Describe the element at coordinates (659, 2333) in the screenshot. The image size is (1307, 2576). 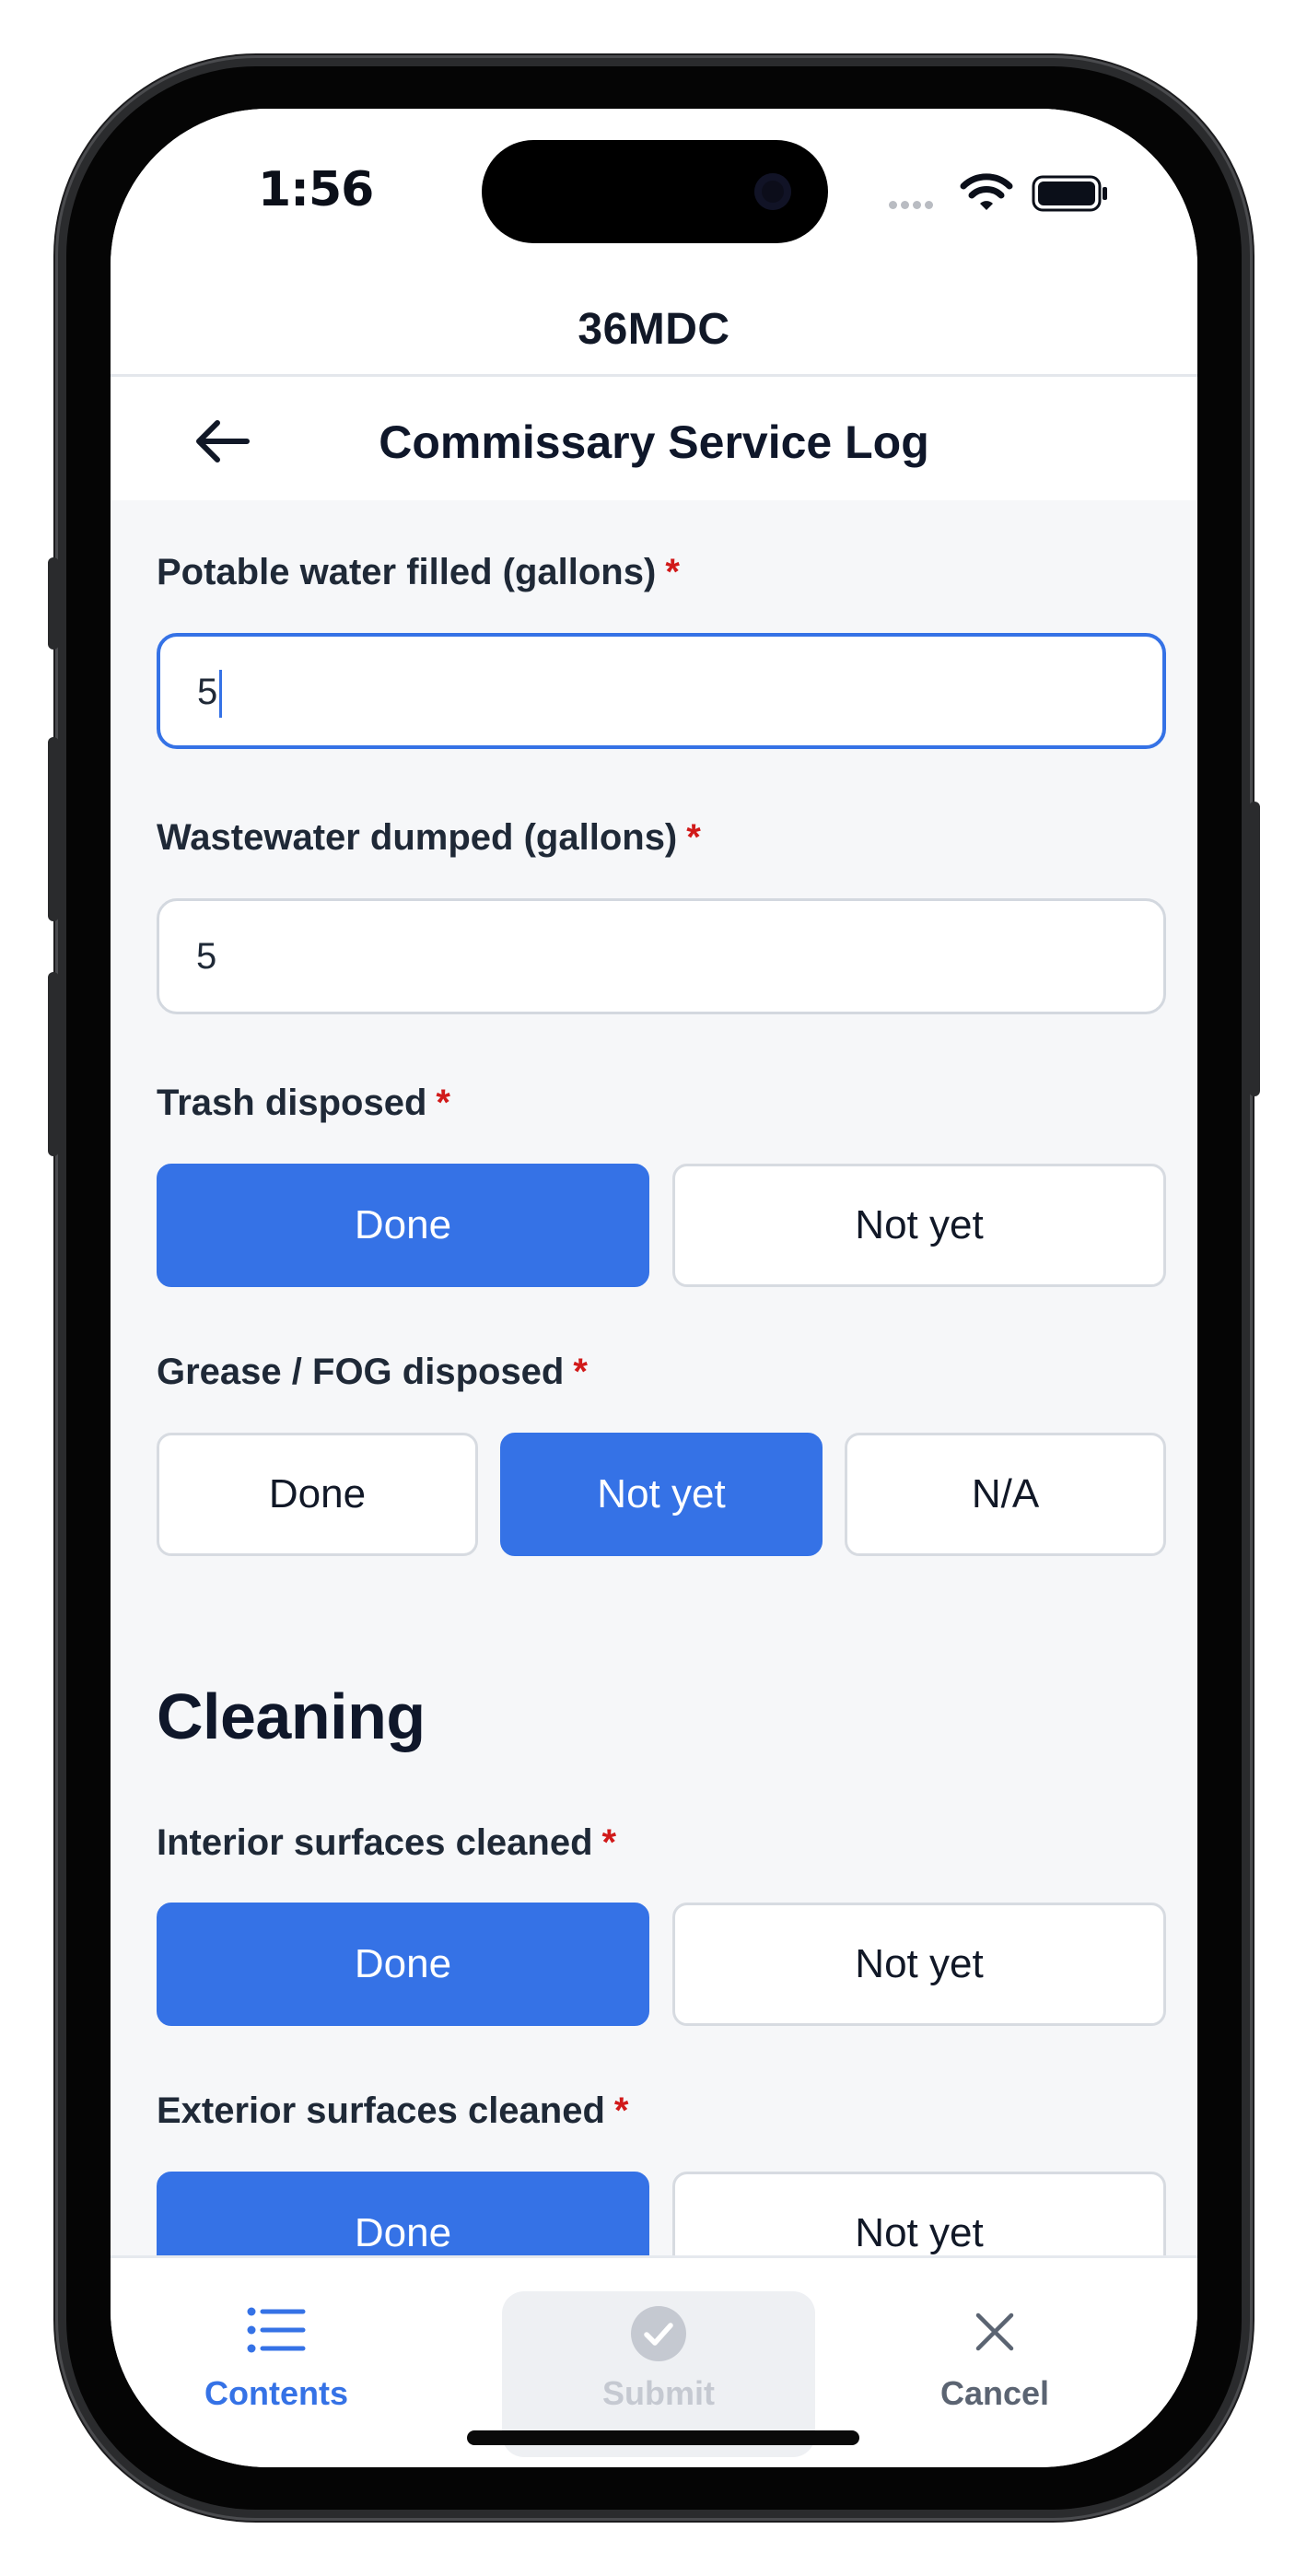
I see `check-circle-icon` at that location.